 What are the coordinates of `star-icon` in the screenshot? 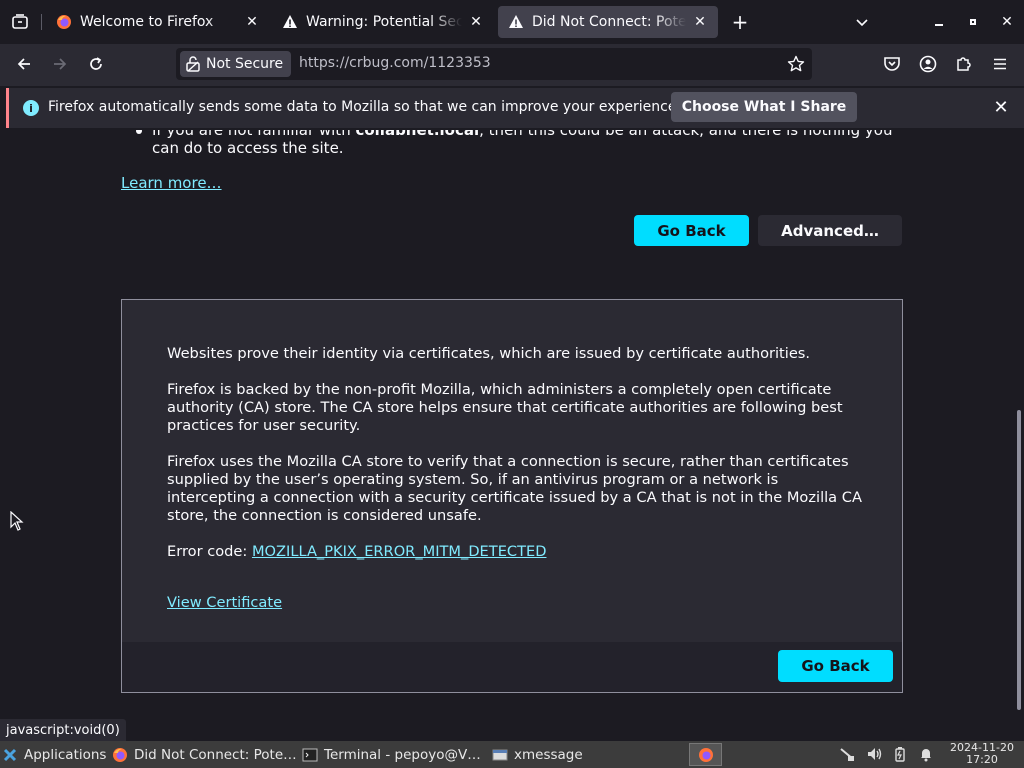 It's located at (796, 63).